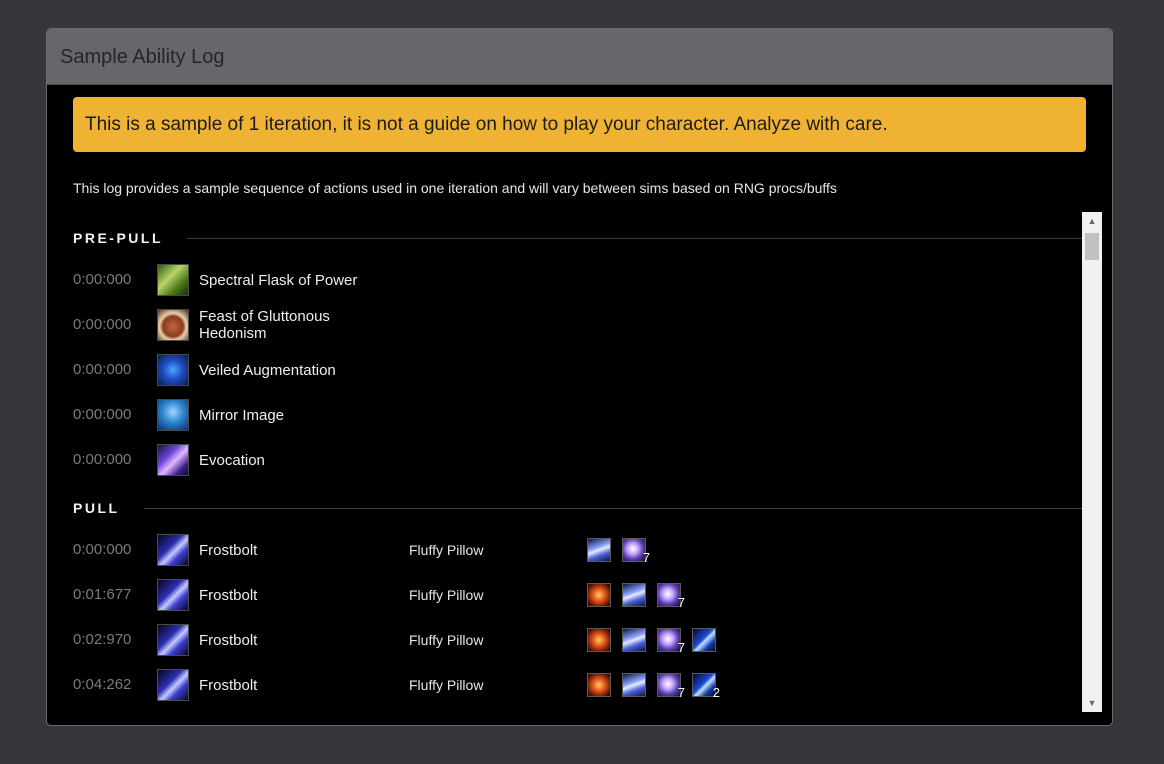  I want to click on mirror-image-icon, so click(173, 415).